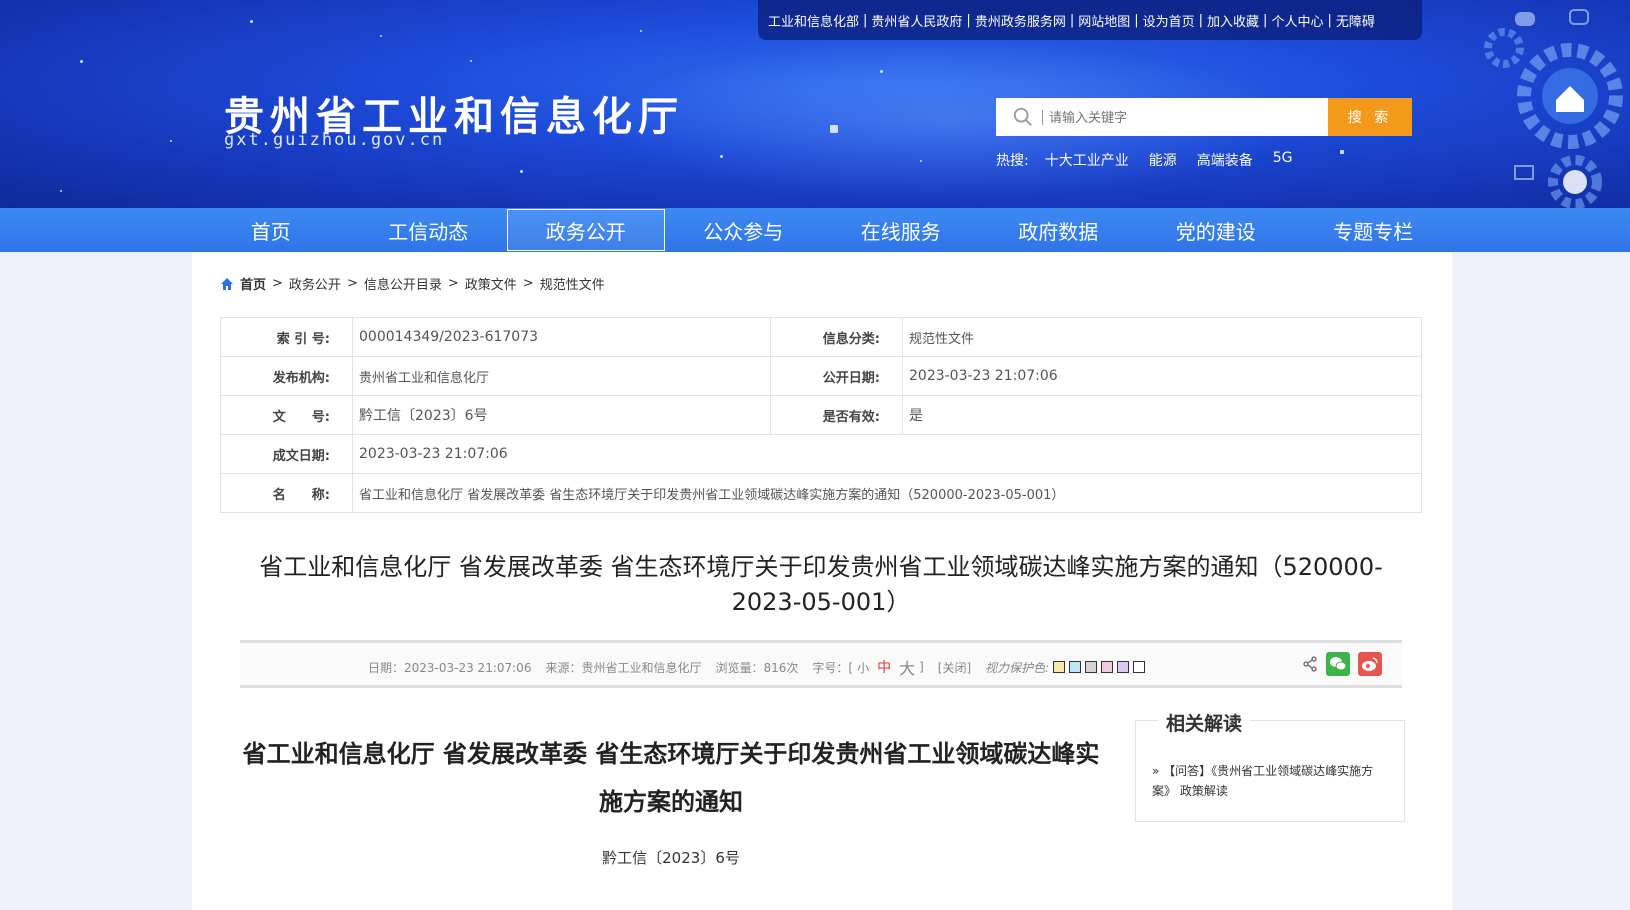  What do you see at coordinates (1177, 117) in the screenshot?
I see `search-input` at bounding box center [1177, 117].